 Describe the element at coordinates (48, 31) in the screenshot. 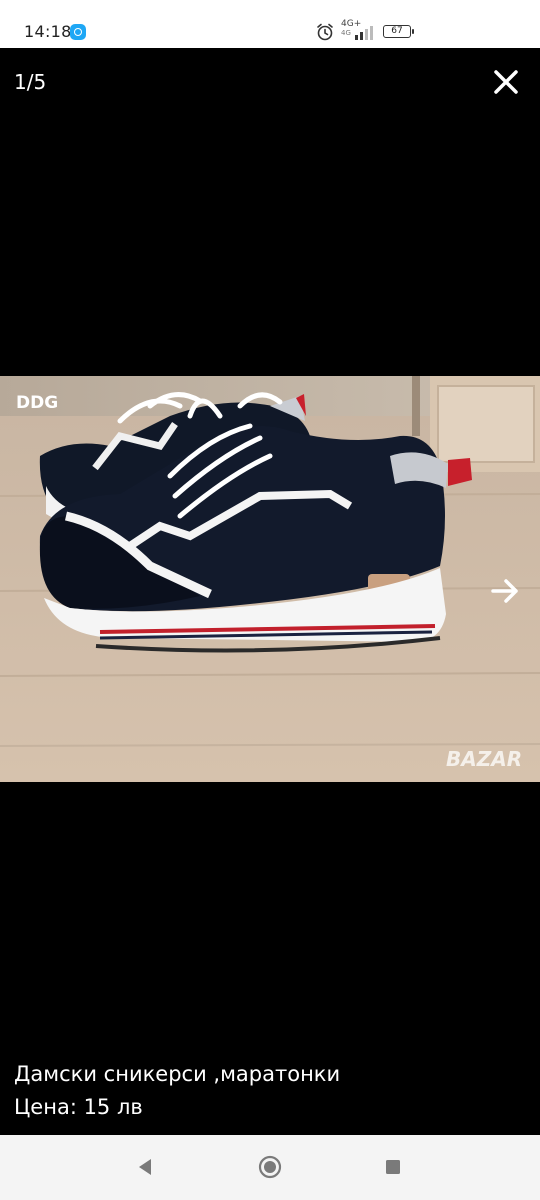

I see `status-time: 14:18` at that location.